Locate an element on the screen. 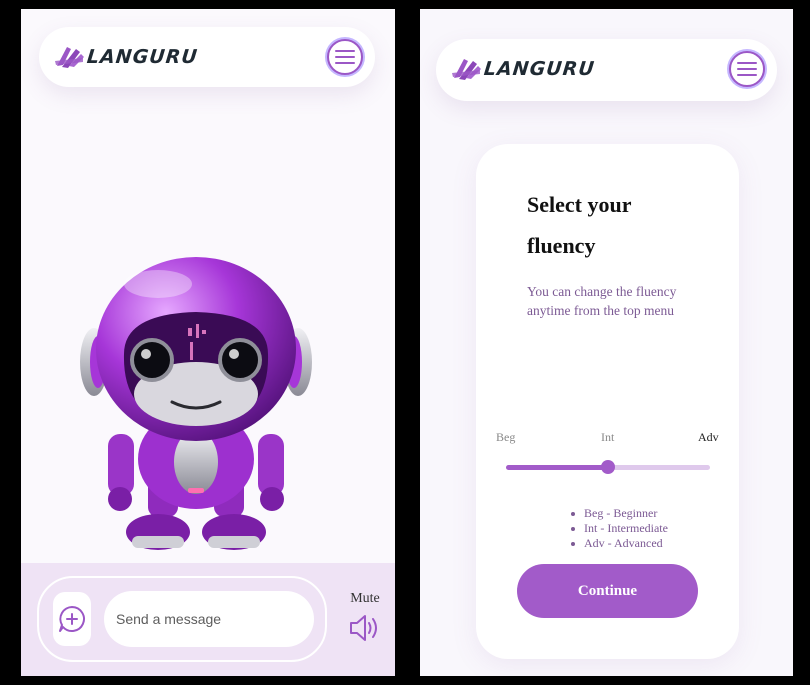 This screenshot has height=685, width=810. chat-input-area: Mute is located at coordinates (208, 619).